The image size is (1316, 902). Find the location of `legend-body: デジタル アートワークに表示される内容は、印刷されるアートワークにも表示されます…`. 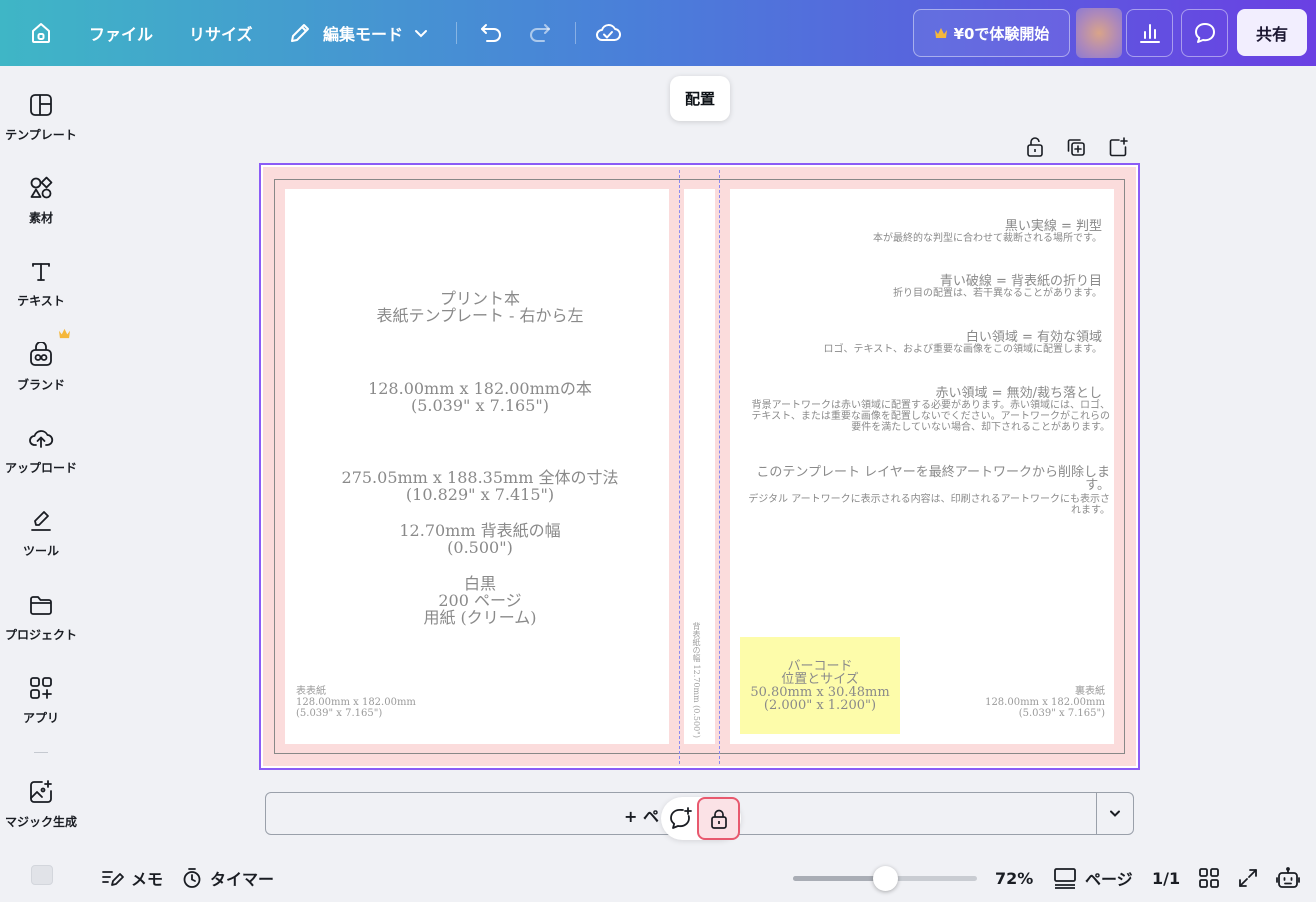

legend-body: デジタル アートワークに表示される内容は、印刷されるアートワークにも表示されます… is located at coordinates (929, 505).